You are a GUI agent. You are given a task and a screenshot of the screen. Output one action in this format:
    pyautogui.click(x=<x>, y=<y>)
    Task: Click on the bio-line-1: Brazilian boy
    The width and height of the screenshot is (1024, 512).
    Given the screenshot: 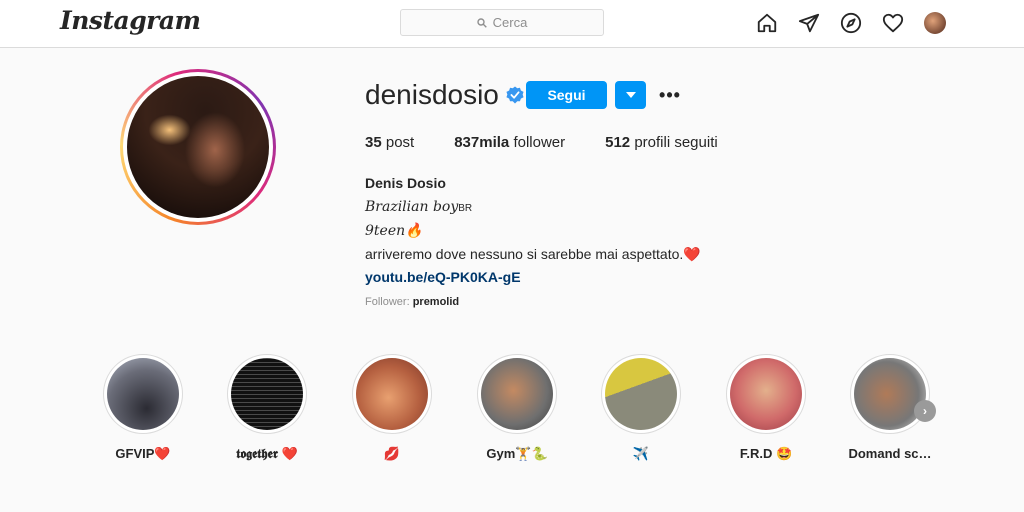 What is the action you would take?
    pyautogui.click(x=412, y=207)
    